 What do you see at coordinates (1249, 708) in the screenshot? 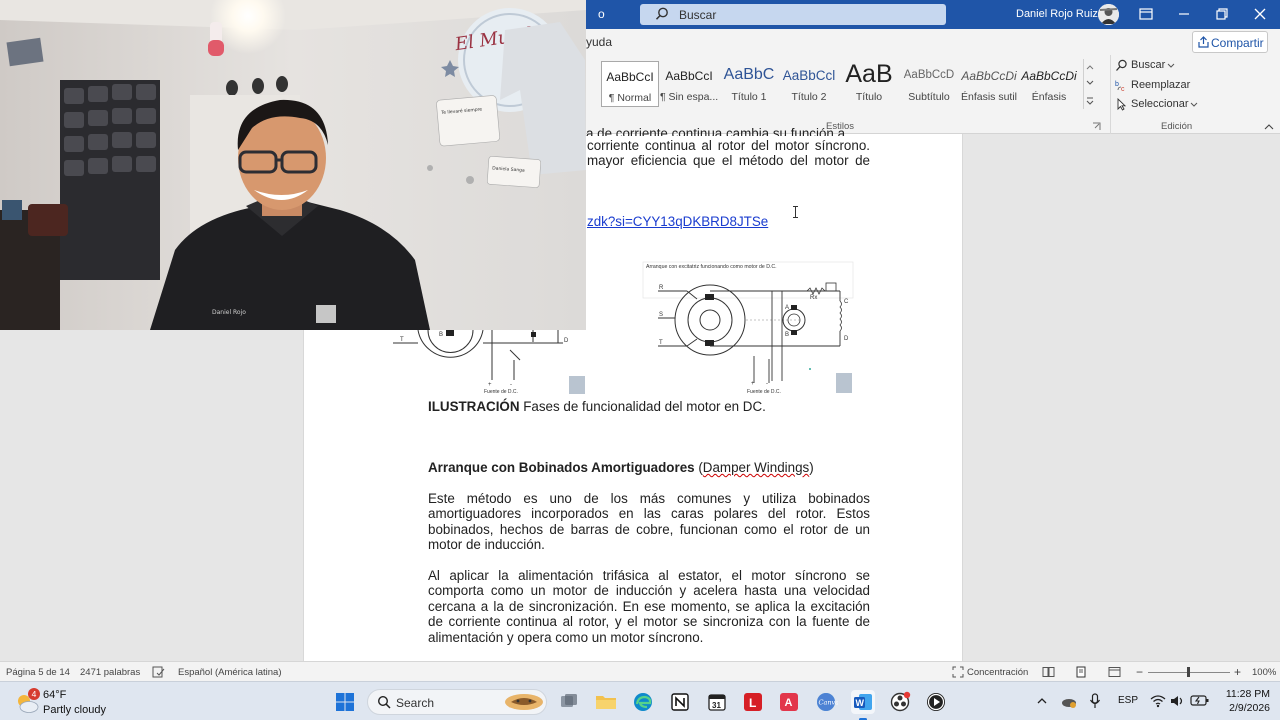
I see `clock-date: 2/9/2026` at bounding box center [1249, 708].